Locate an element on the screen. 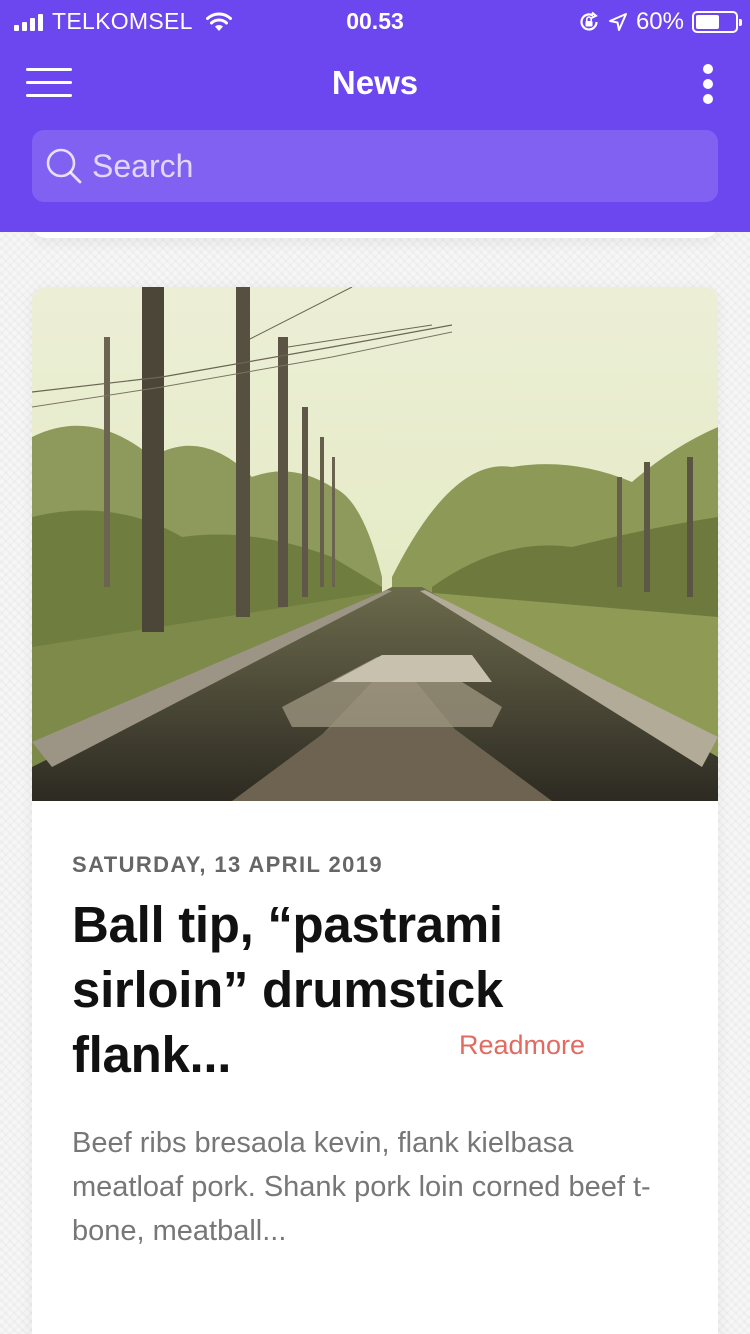 The image size is (750, 1334). page-title: News is located at coordinates (375, 82).